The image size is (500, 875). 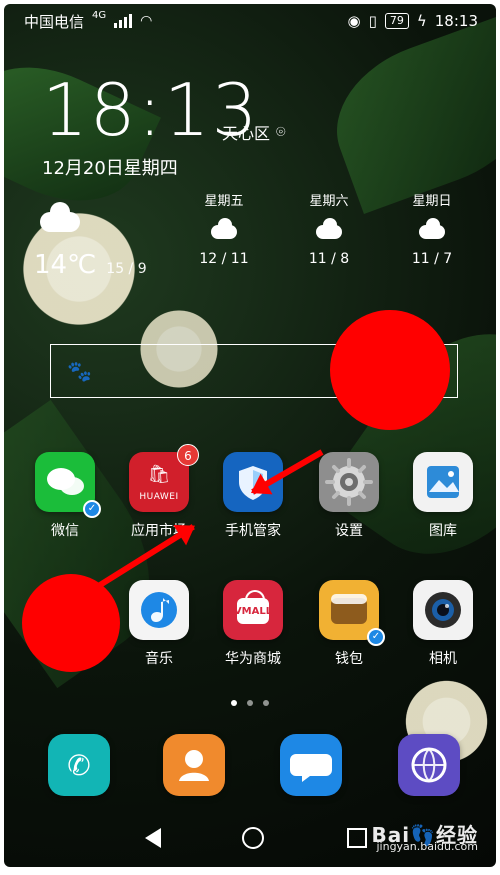 What do you see at coordinates (432, 259) in the screenshot?
I see `forecast-range: 11 / 7` at bounding box center [432, 259].